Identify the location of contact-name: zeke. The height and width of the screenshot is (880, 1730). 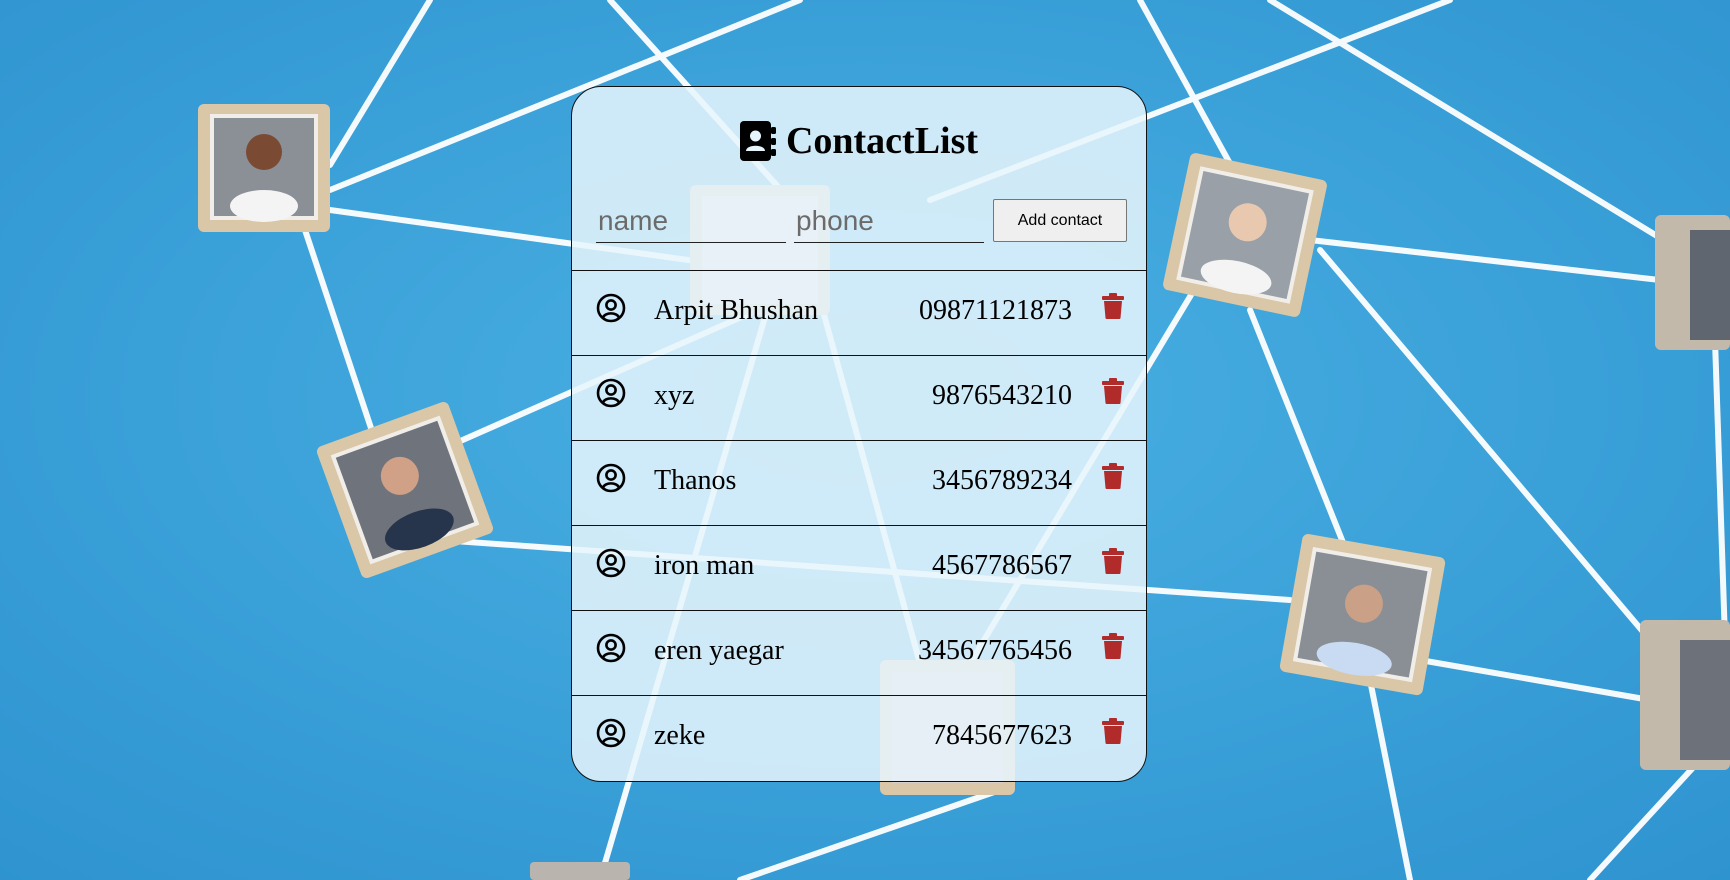
(680, 735).